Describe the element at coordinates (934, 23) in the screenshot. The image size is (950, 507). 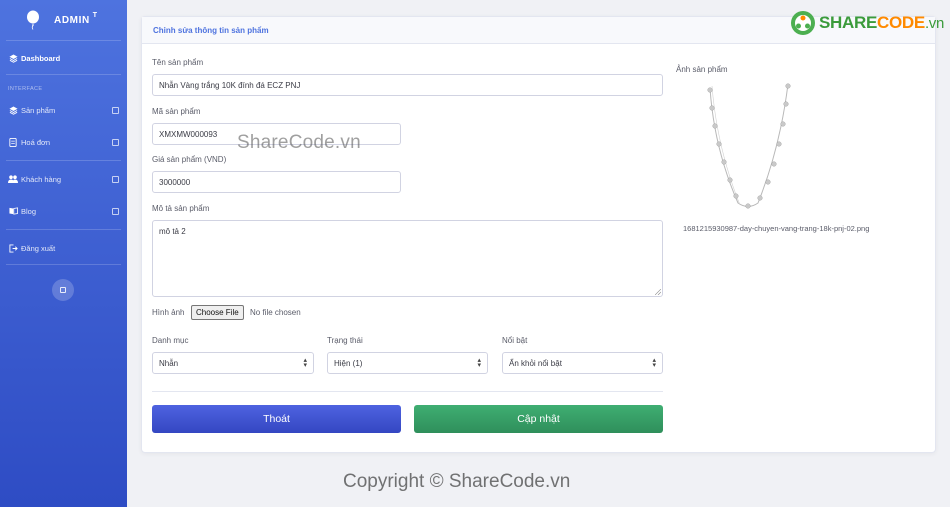
I see `logo-vn: .vn` at that location.